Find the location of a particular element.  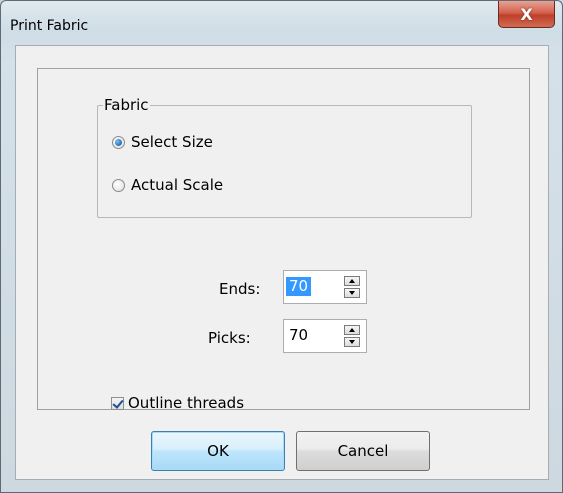

window-title: Print Fabric is located at coordinates (49, 26).